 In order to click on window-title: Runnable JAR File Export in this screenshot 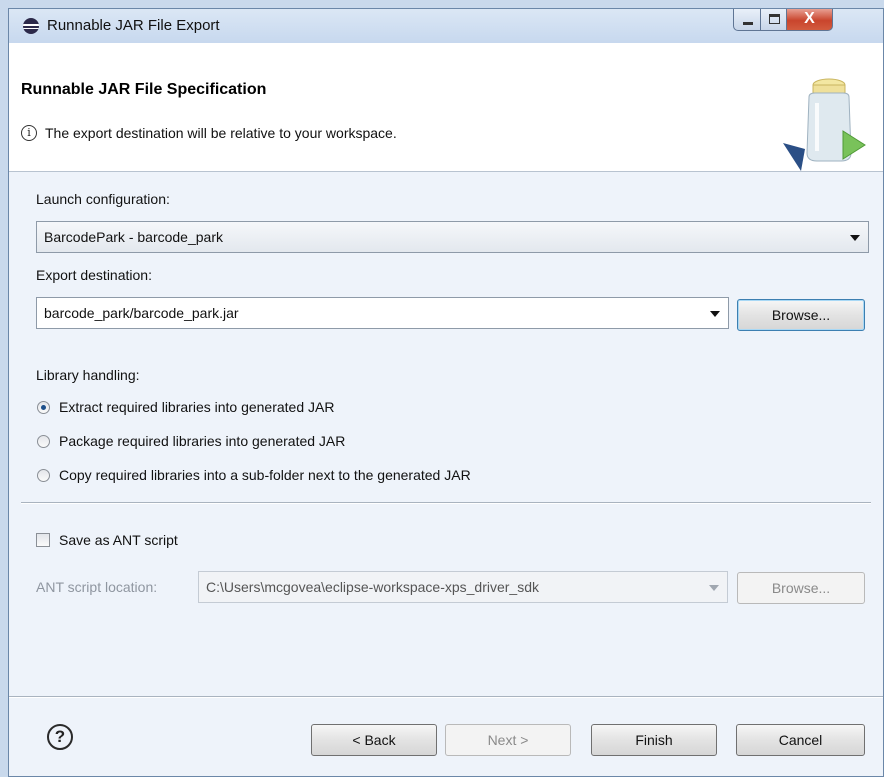, I will do `click(133, 25)`.